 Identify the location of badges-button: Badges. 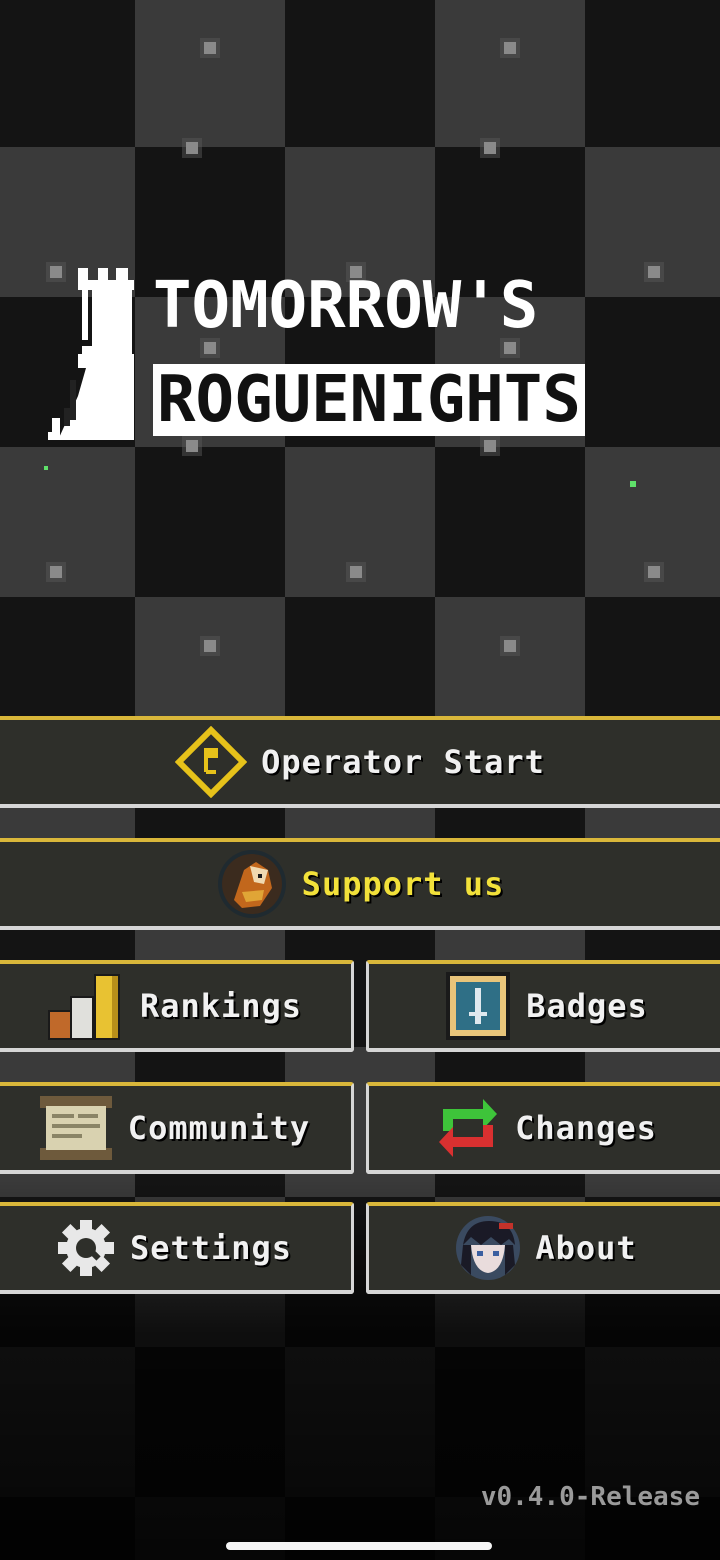
(543, 1006).